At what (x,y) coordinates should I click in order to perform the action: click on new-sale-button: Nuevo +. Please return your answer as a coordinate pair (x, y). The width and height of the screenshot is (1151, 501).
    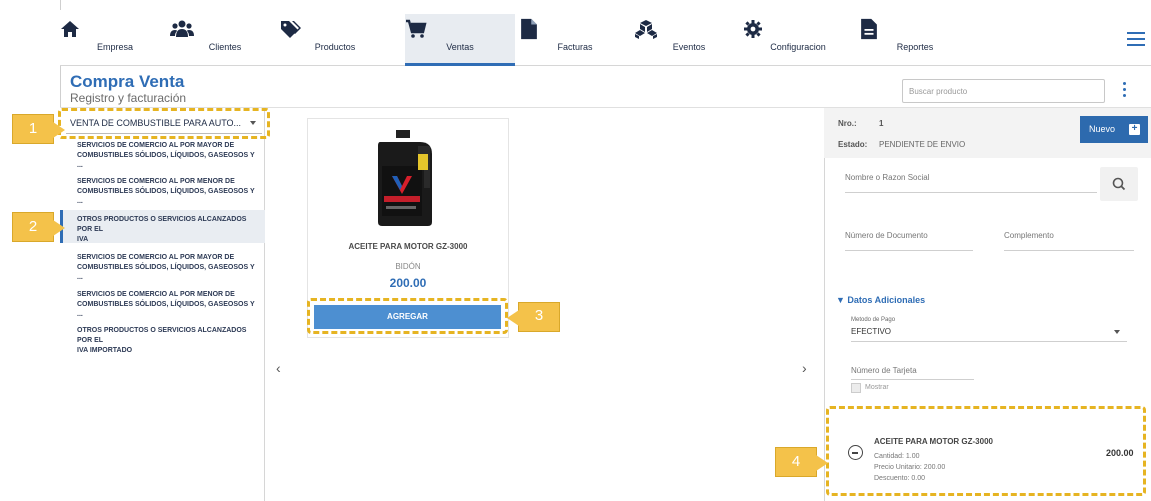
    Looking at the image, I should click on (1114, 129).